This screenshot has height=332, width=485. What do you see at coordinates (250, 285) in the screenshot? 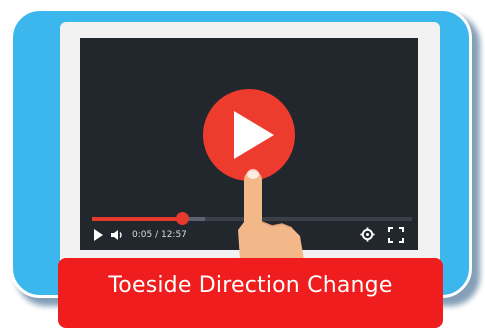
I see `video-title: Toeside Direction Change` at bounding box center [250, 285].